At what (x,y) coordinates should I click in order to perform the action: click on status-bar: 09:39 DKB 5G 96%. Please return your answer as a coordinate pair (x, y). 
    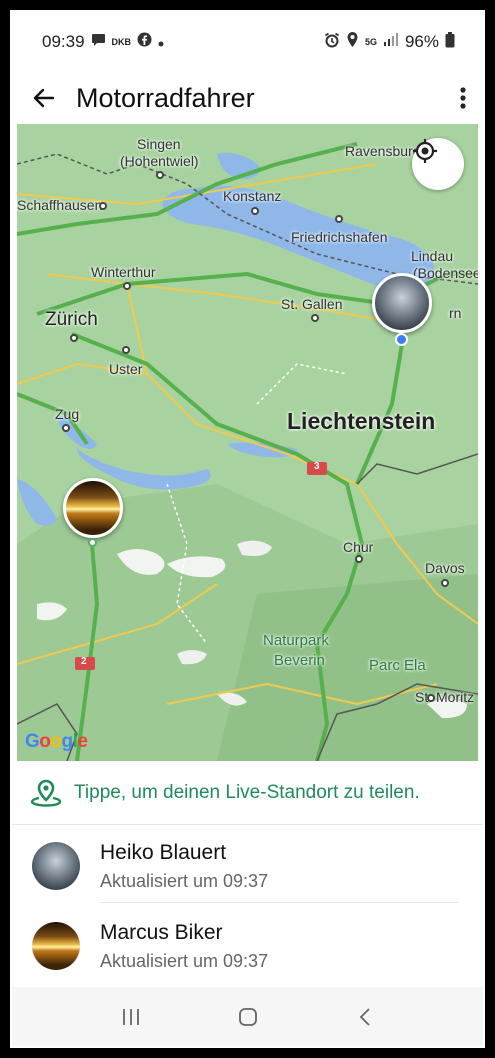
    Looking at the image, I should click on (247, 42).